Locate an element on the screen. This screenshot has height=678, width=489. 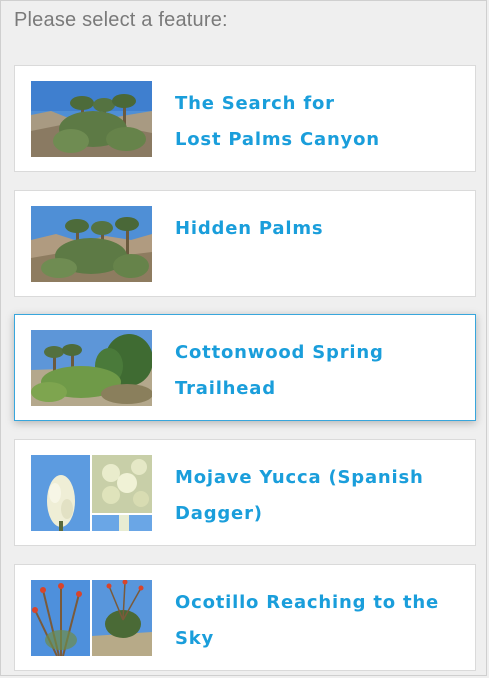
ocotillo-photo-collage is located at coordinates (91, 618).